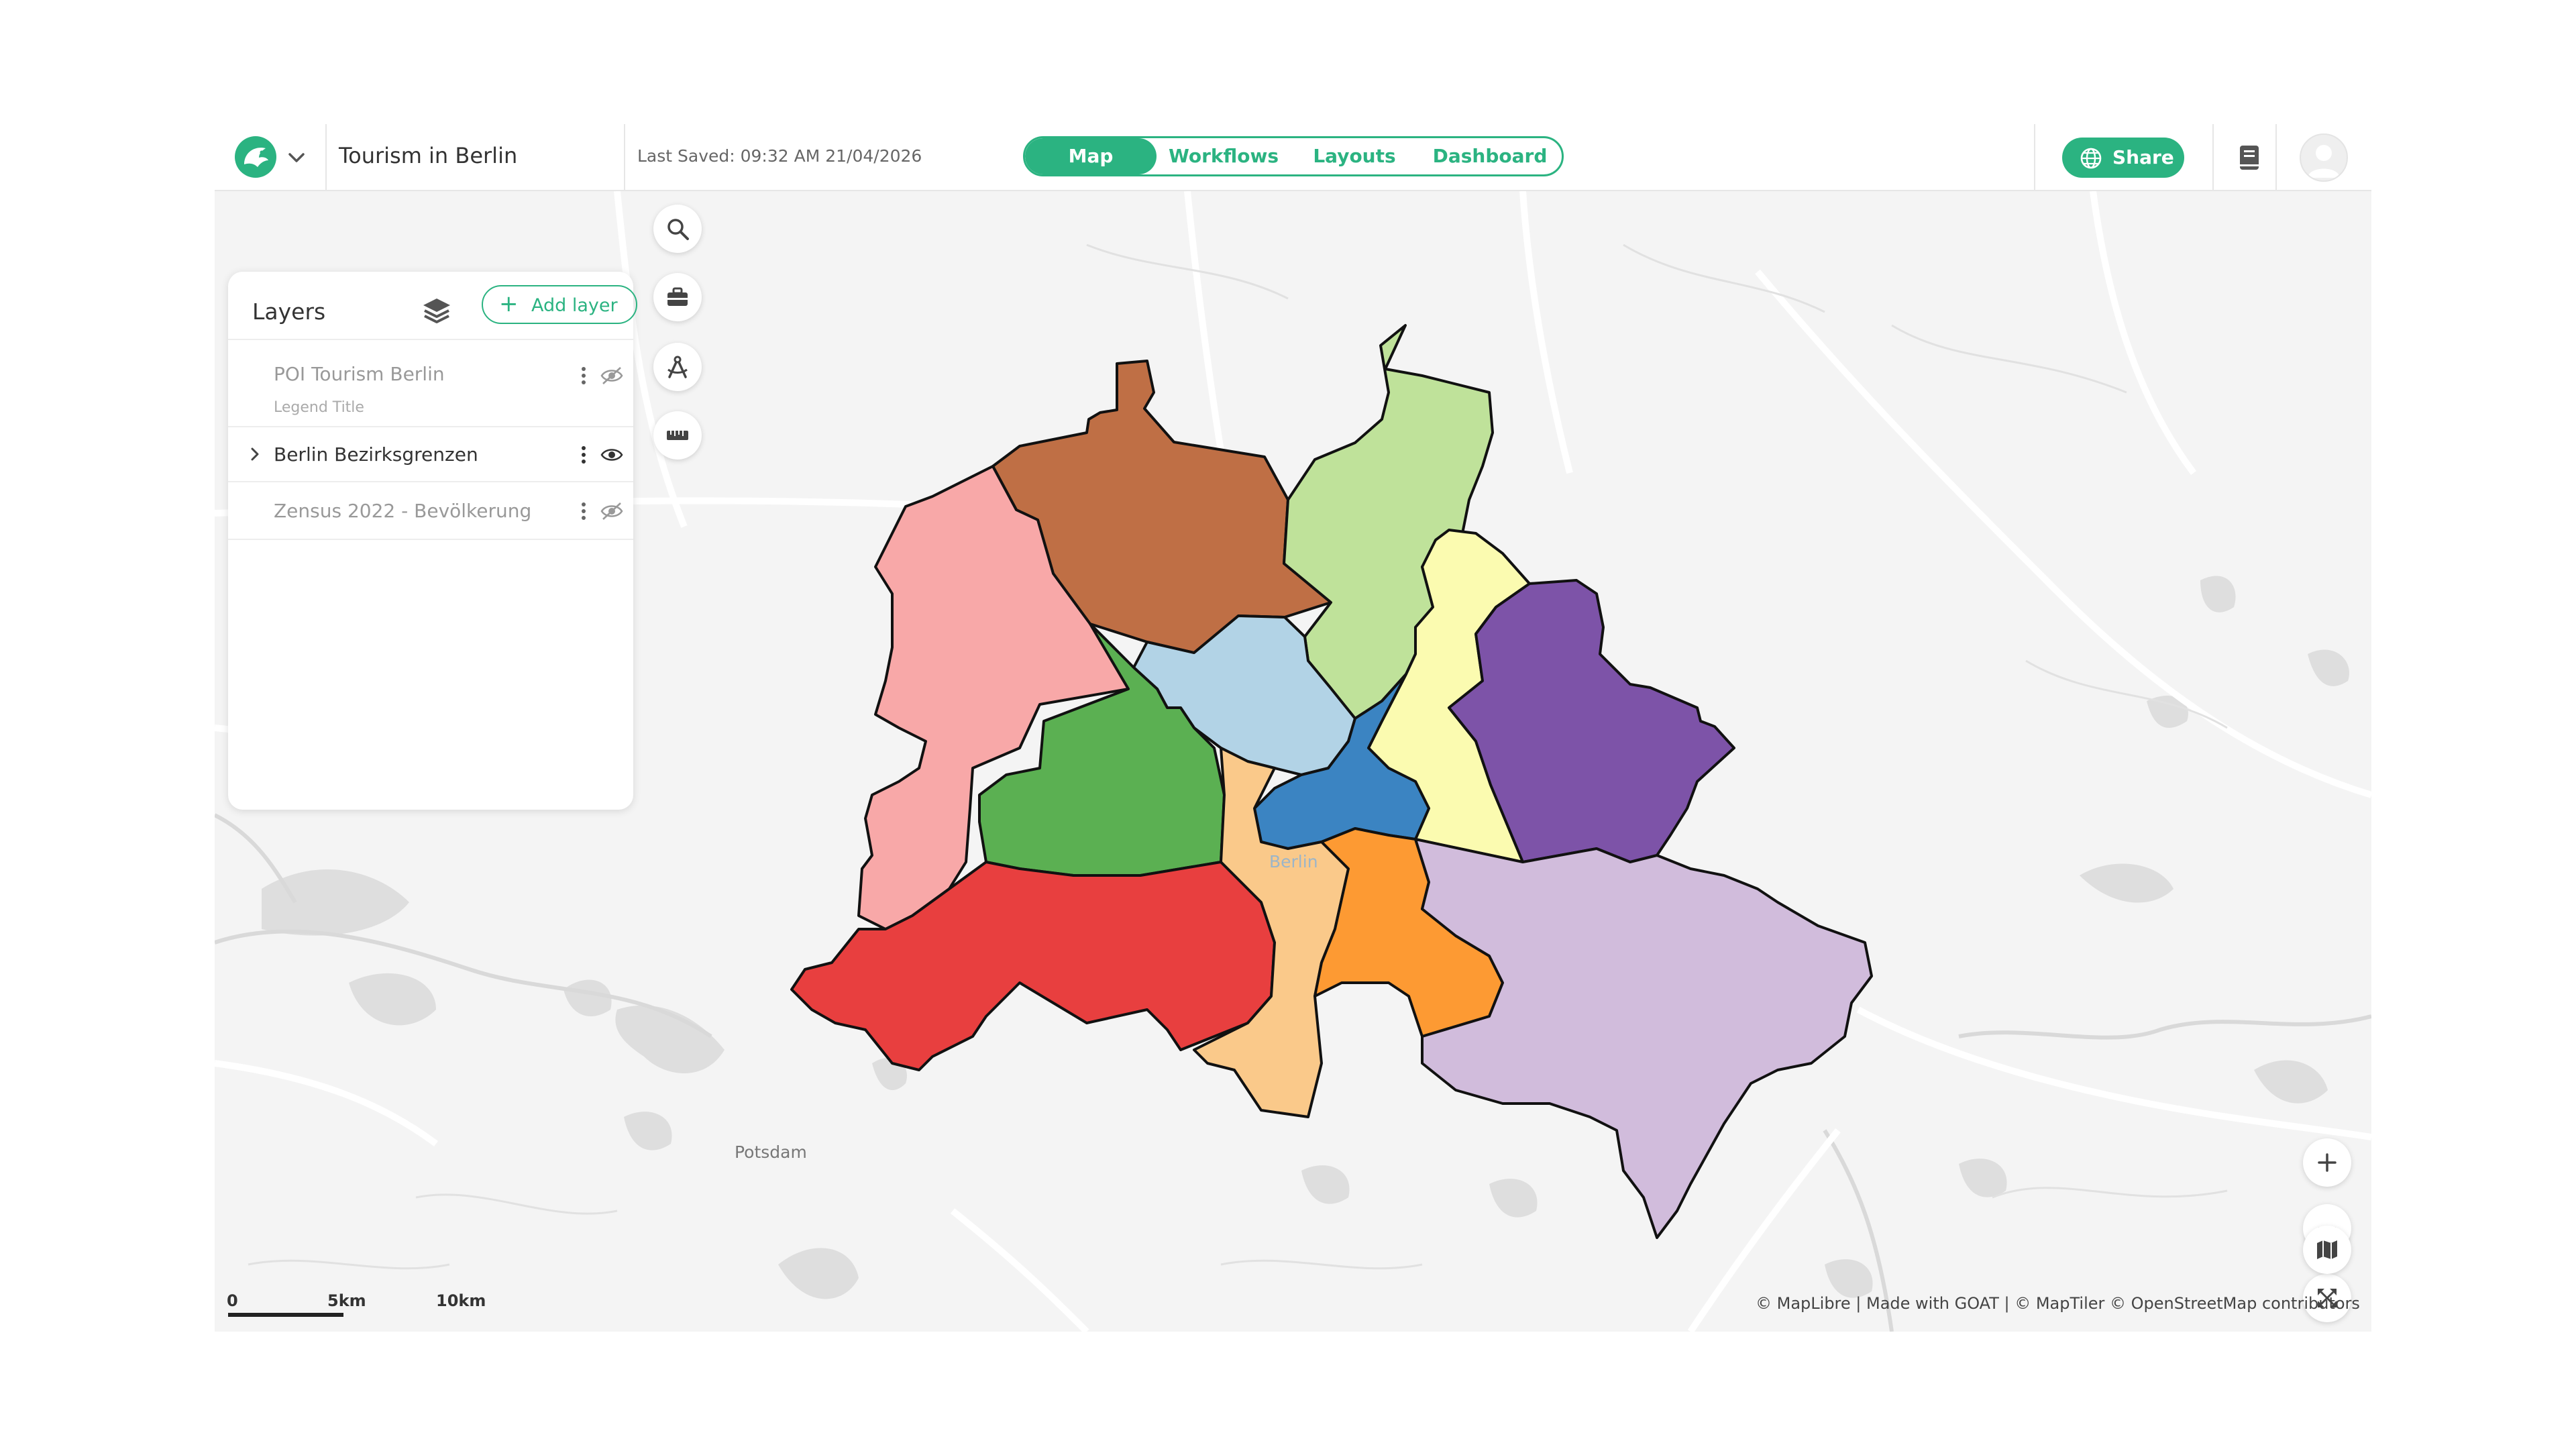 Image resolution: width=2576 pixels, height=1449 pixels. I want to click on measure-button, so click(677, 435).